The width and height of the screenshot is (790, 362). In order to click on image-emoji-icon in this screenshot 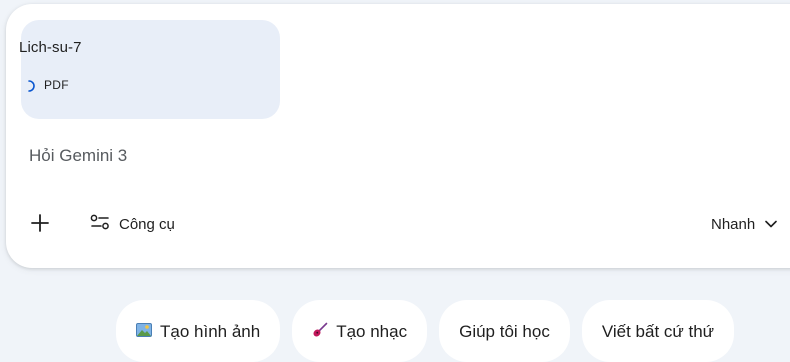, I will do `click(144, 333)`.